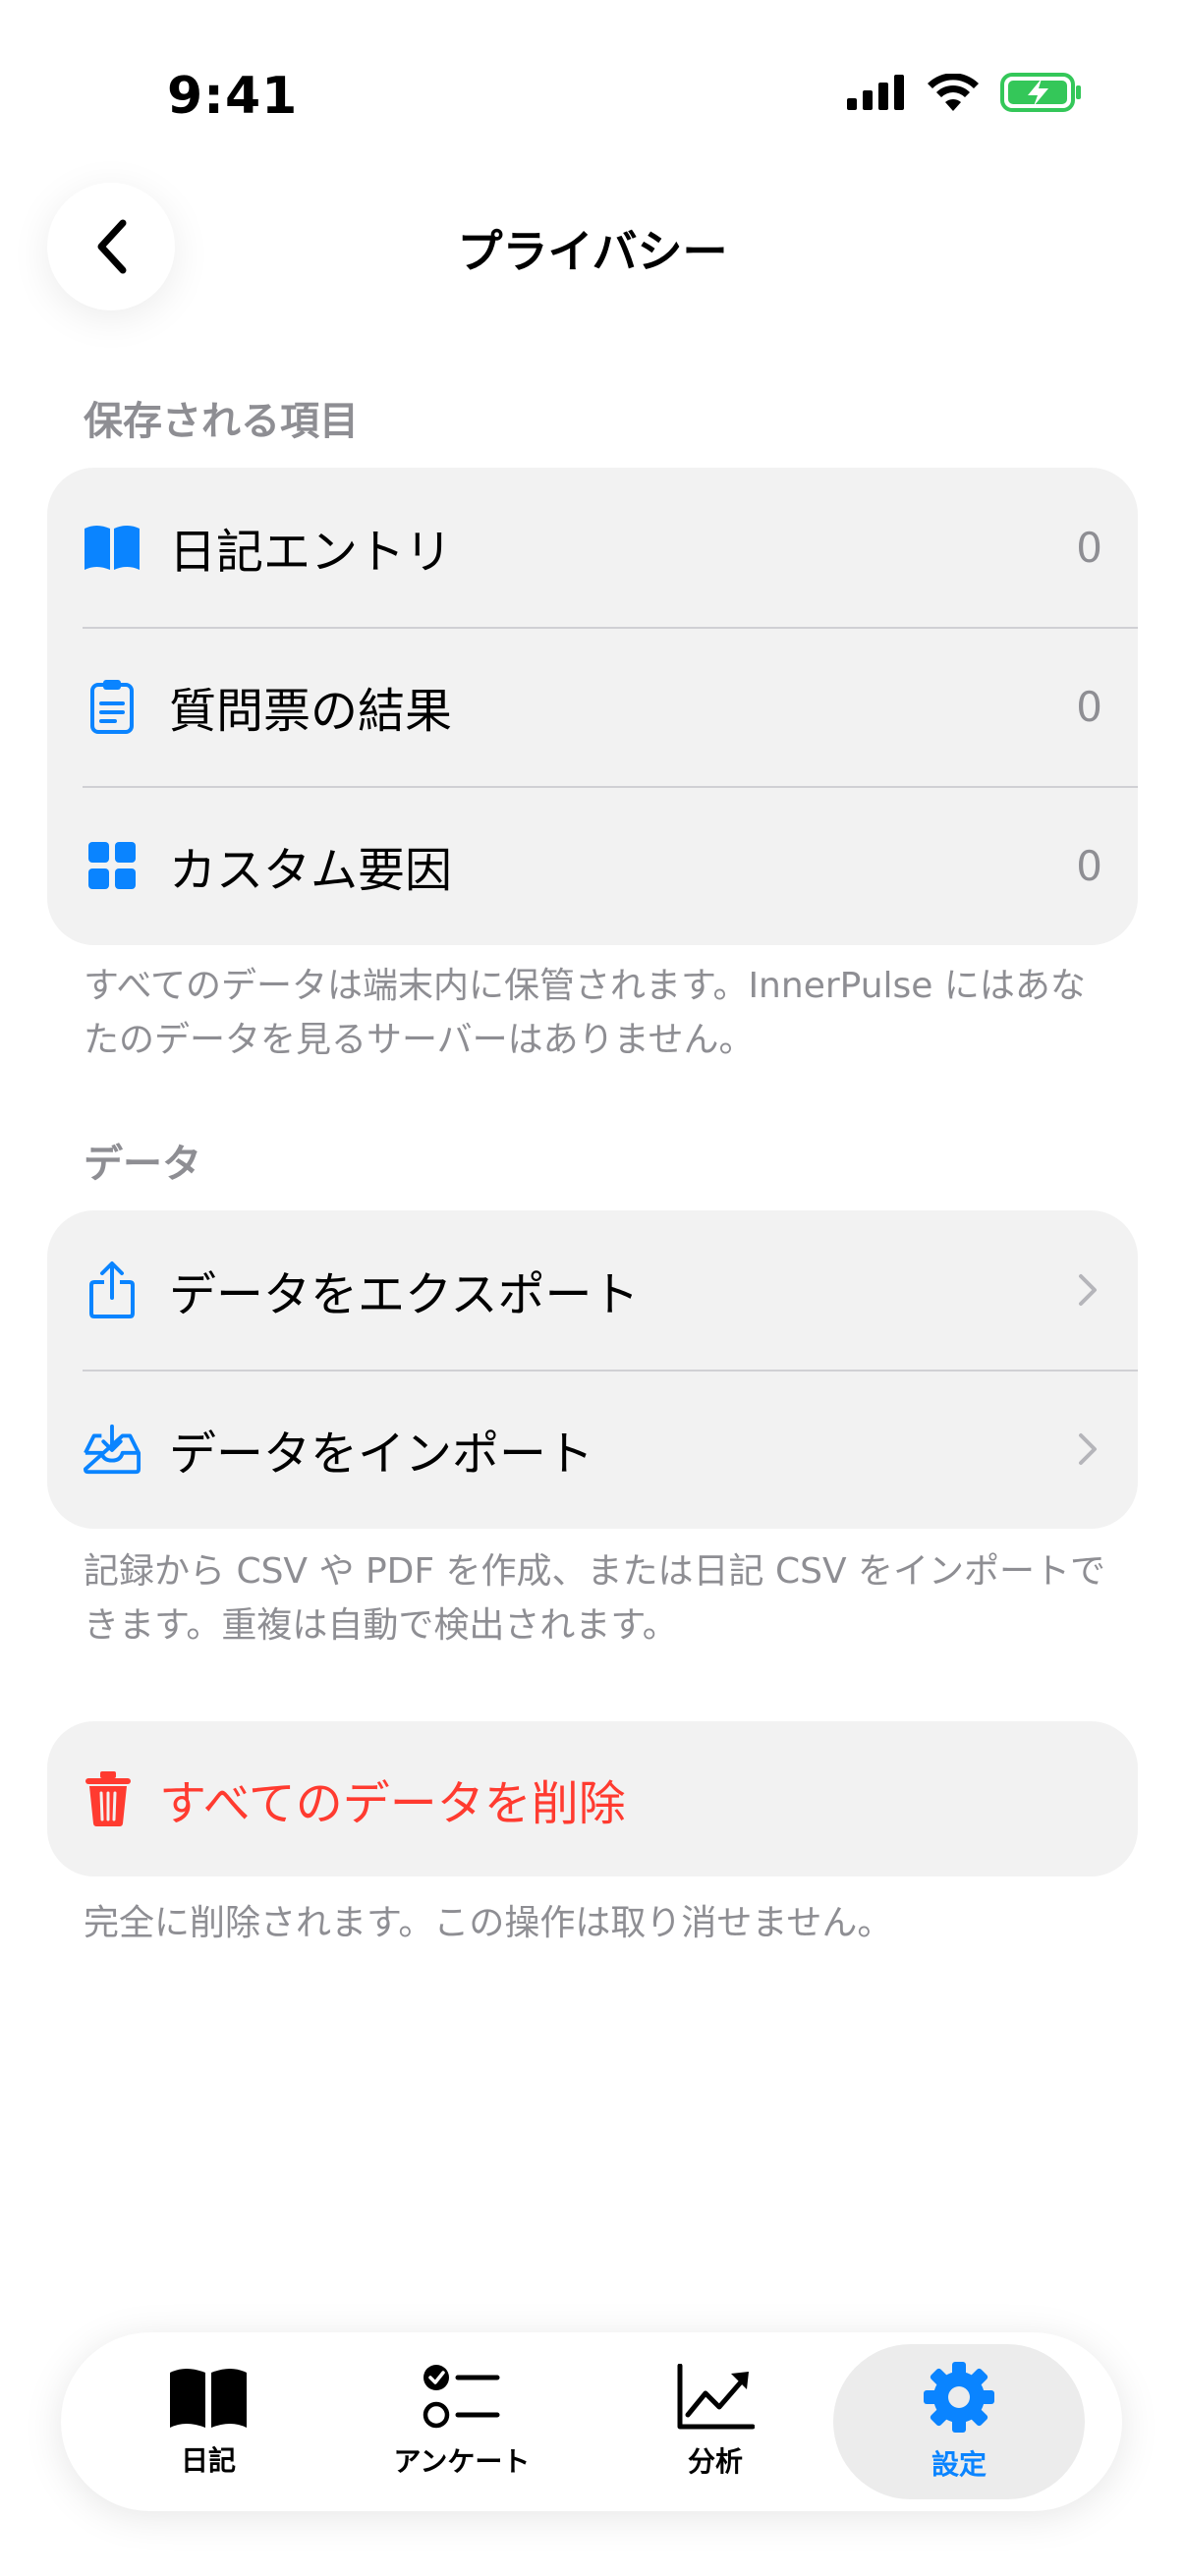 The width and height of the screenshot is (1185, 2576). What do you see at coordinates (112, 865) in the screenshot?
I see `grid-icon` at bounding box center [112, 865].